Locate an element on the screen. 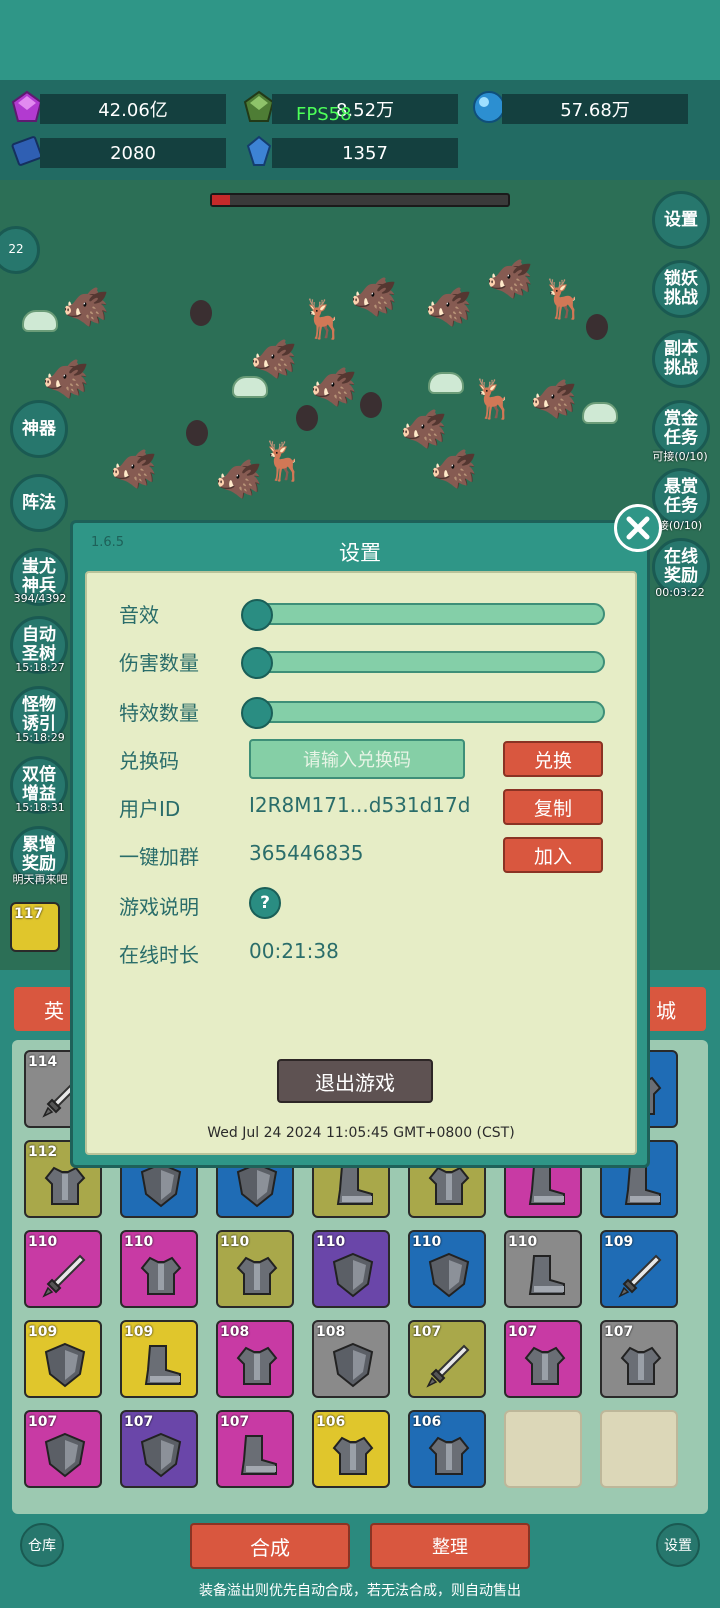  help-icon: ? is located at coordinates (265, 903).